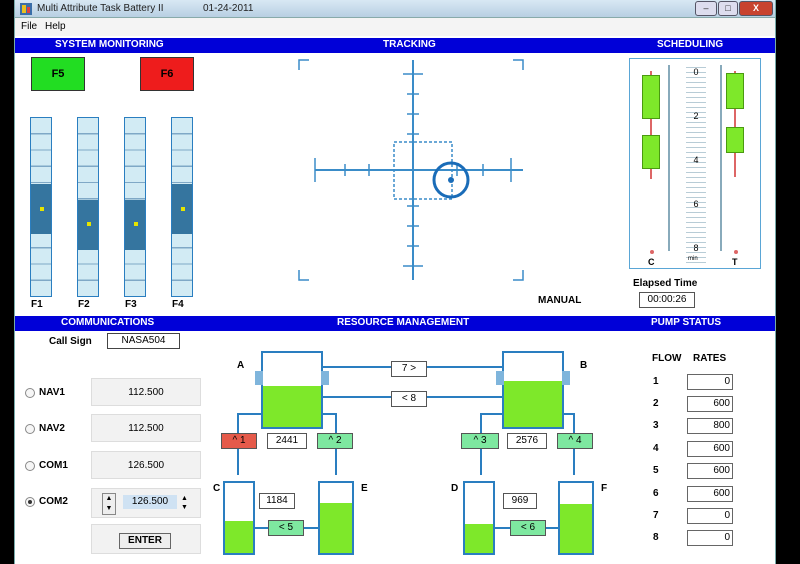  I want to click on radio-button-com1, so click(30, 466).